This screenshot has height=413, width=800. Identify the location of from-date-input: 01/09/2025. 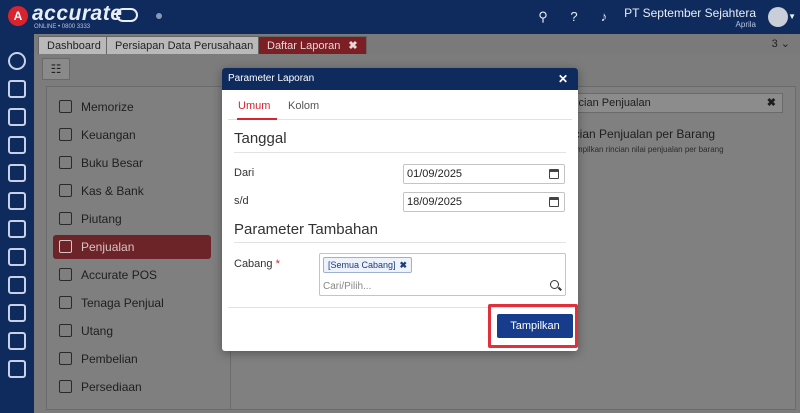
(484, 174).